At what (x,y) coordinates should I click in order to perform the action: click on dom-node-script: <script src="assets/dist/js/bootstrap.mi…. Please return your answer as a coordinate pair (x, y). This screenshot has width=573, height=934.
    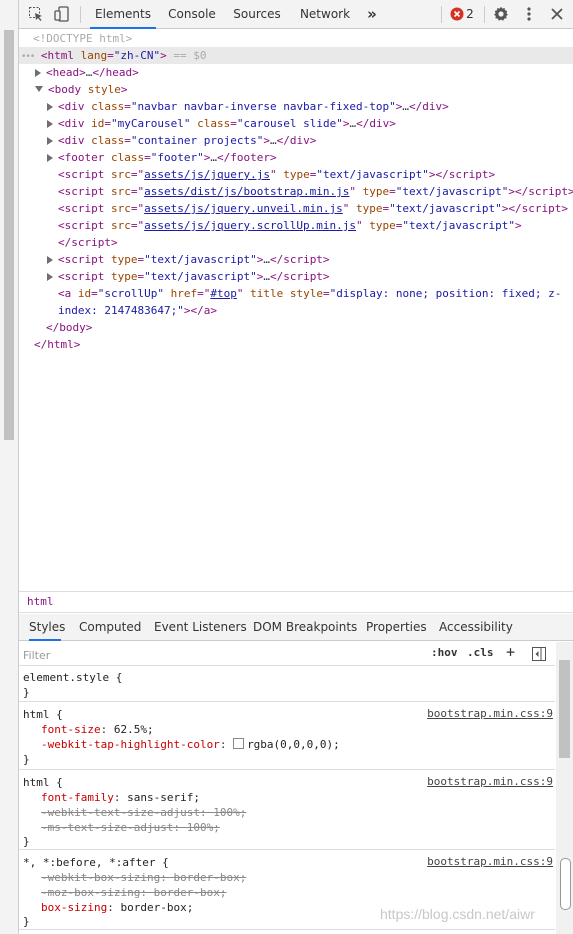
    Looking at the image, I should click on (315, 191).